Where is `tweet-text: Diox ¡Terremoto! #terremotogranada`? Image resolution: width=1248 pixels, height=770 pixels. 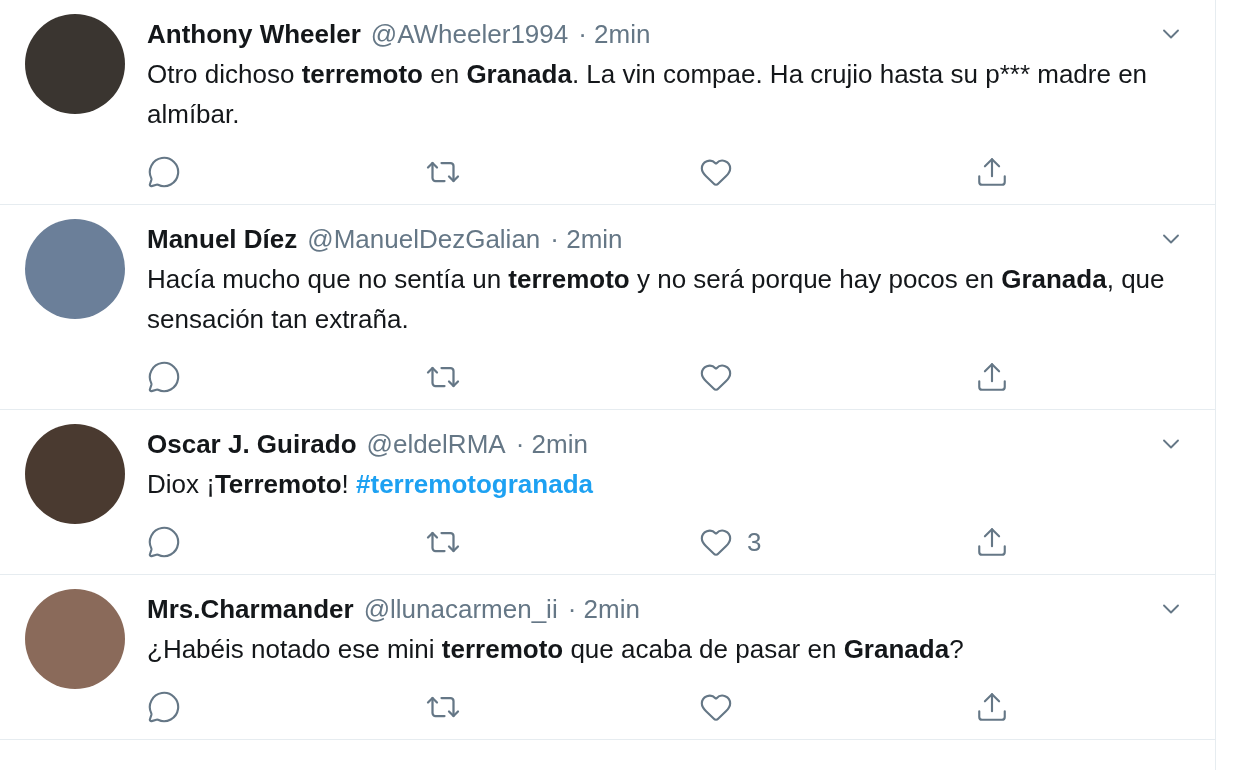 tweet-text: Diox ¡Terremoto! #terremotogranada is located at coordinates (370, 484).